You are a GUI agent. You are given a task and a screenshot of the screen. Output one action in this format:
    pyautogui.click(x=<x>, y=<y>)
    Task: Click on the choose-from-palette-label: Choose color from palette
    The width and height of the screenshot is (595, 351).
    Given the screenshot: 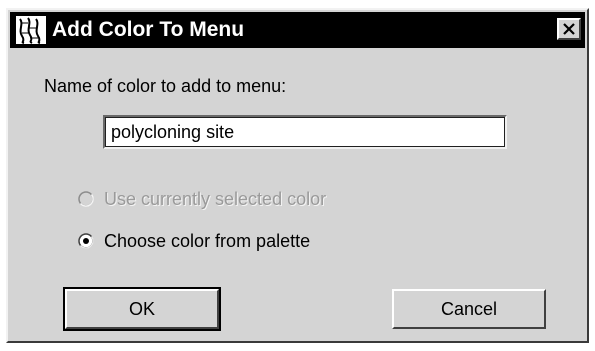 What is the action you would take?
    pyautogui.click(x=207, y=241)
    